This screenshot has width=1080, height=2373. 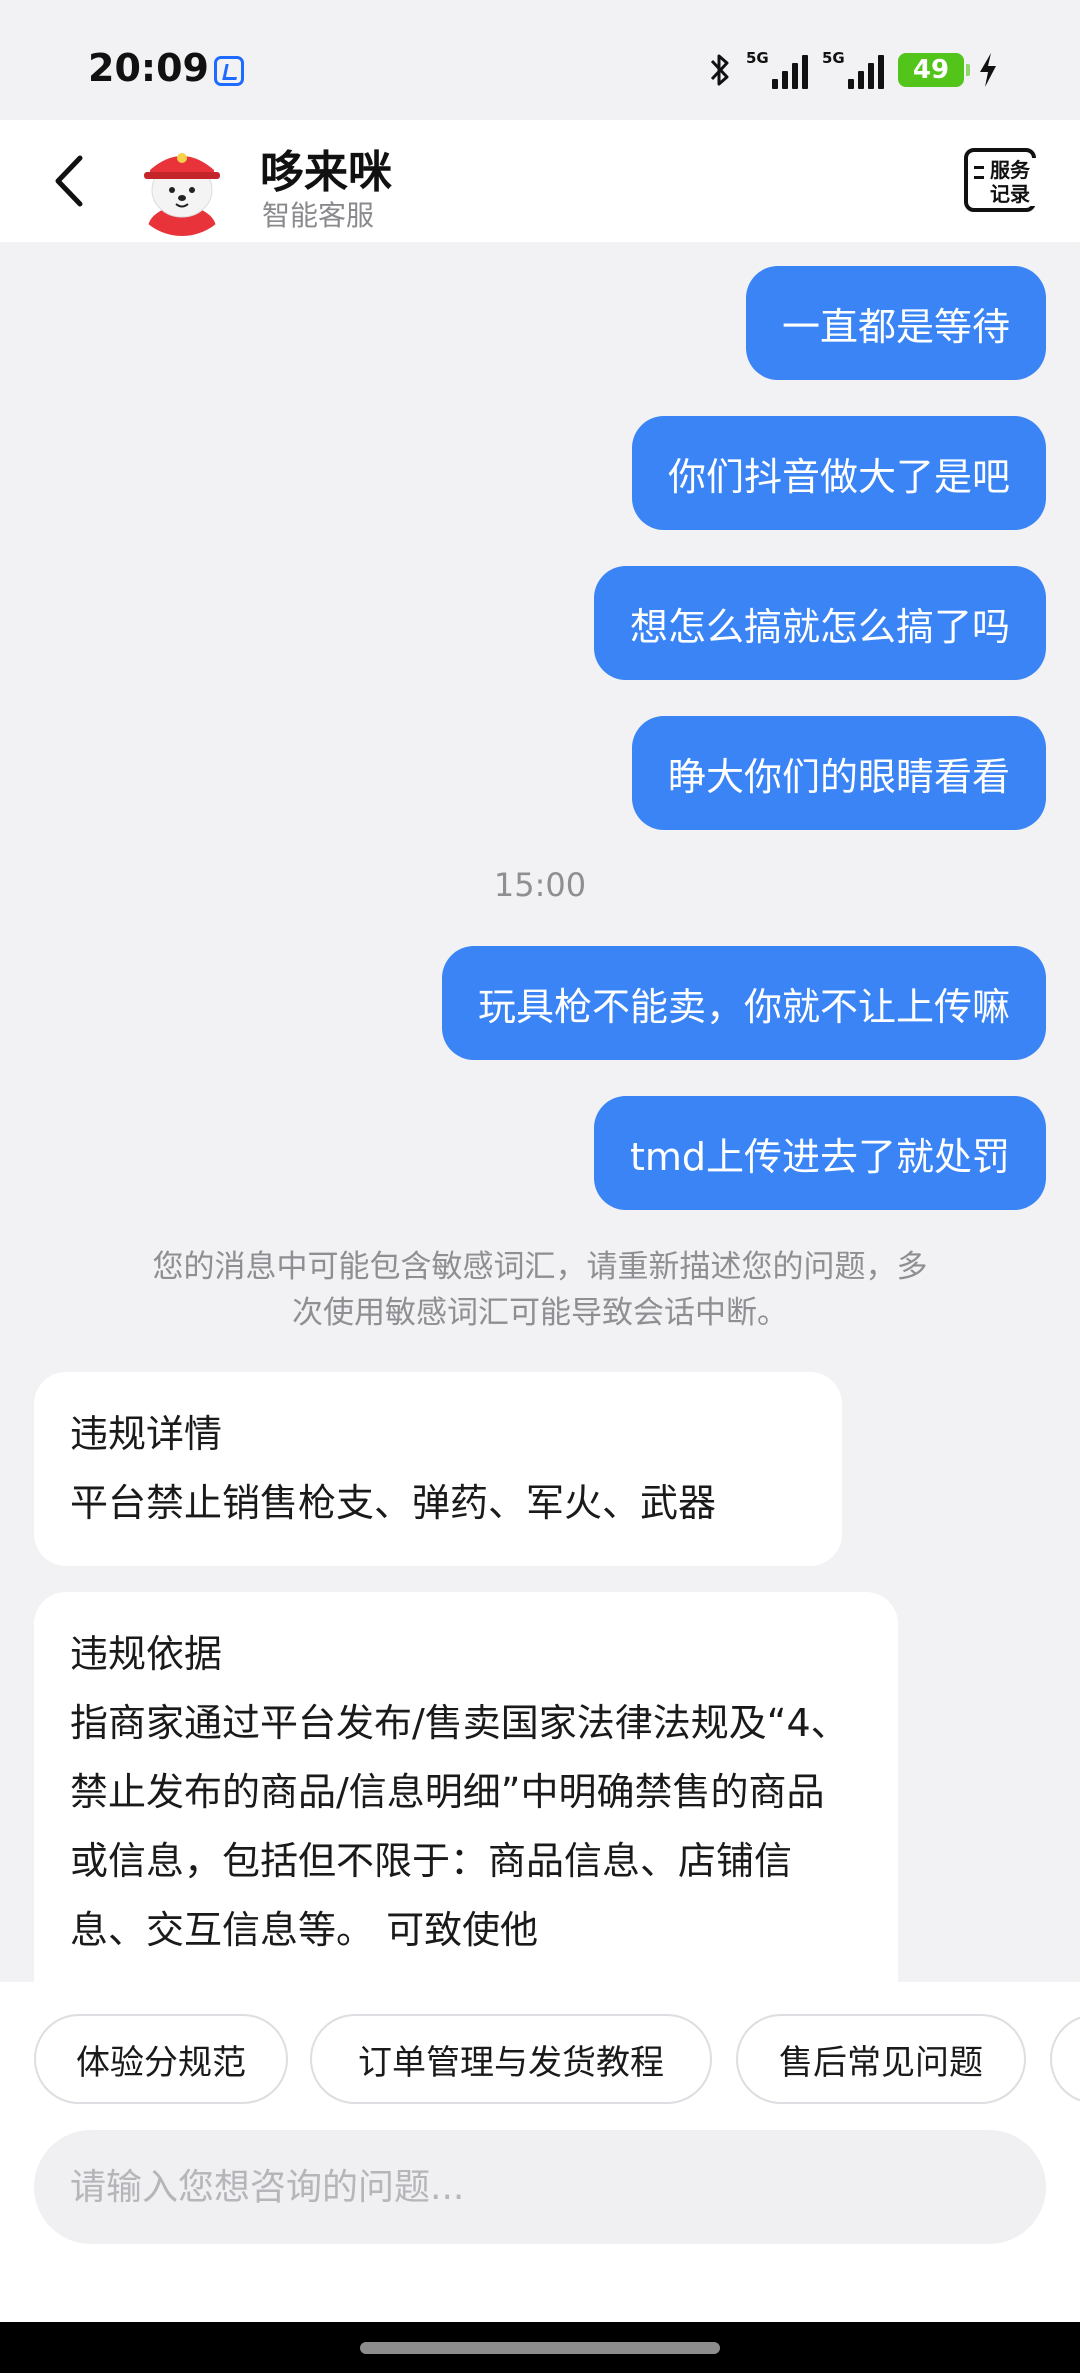 What do you see at coordinates (540, 885) in the screenshot?
I see `message-timestamp: 15:00` at bounding box center [540, 885].